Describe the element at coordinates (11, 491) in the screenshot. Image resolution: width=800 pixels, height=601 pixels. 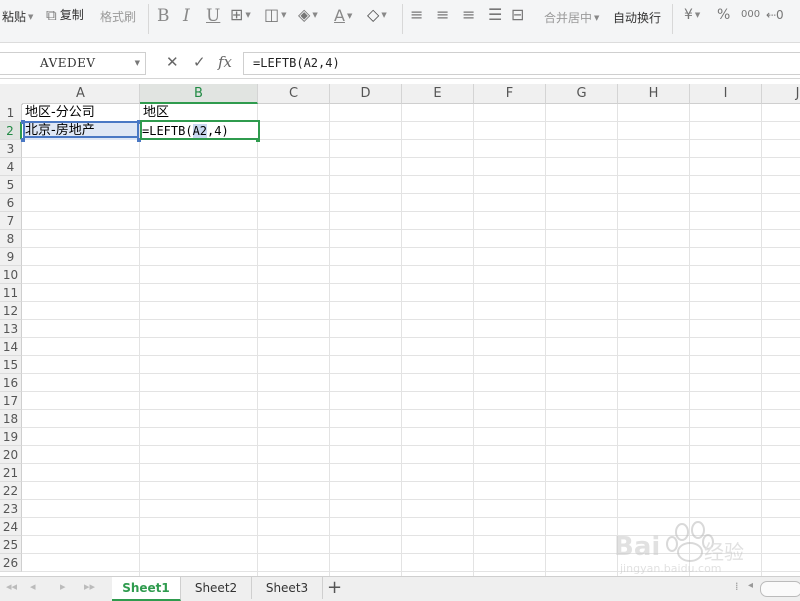
I see `row-header-22: 22` at that location.